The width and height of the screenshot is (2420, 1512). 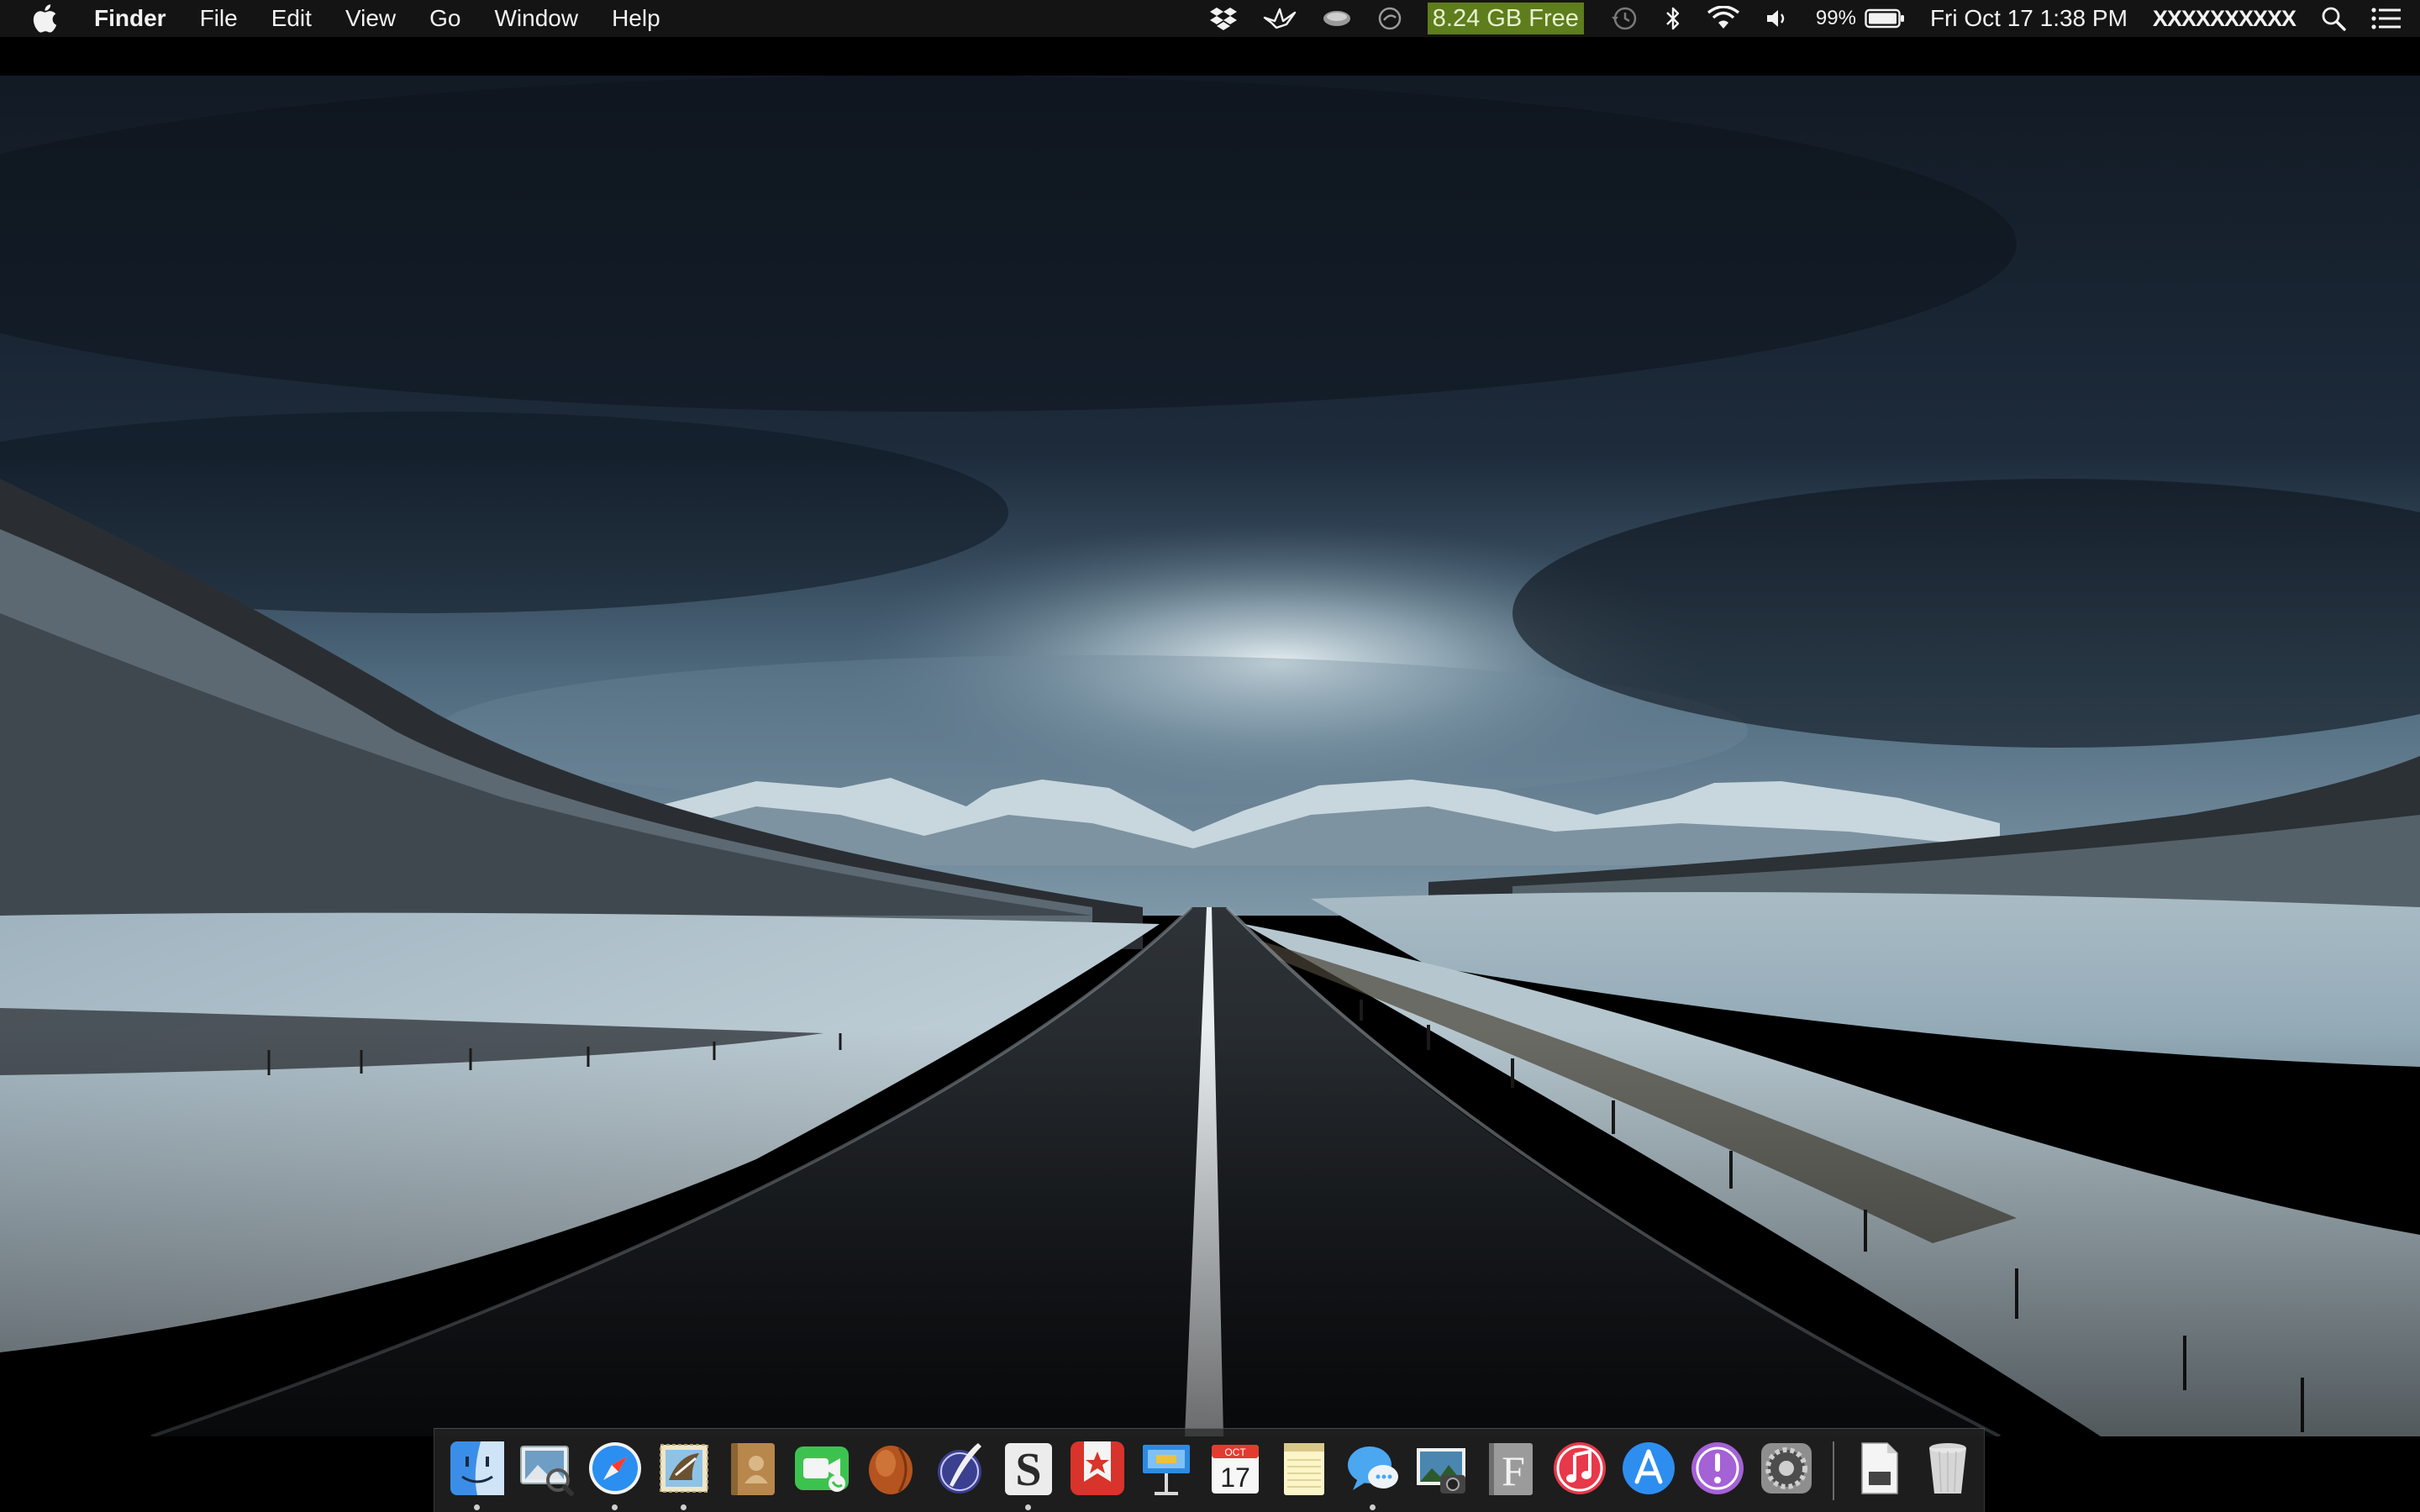 I want to click on disk-icon, so click(x=1337, y=18).